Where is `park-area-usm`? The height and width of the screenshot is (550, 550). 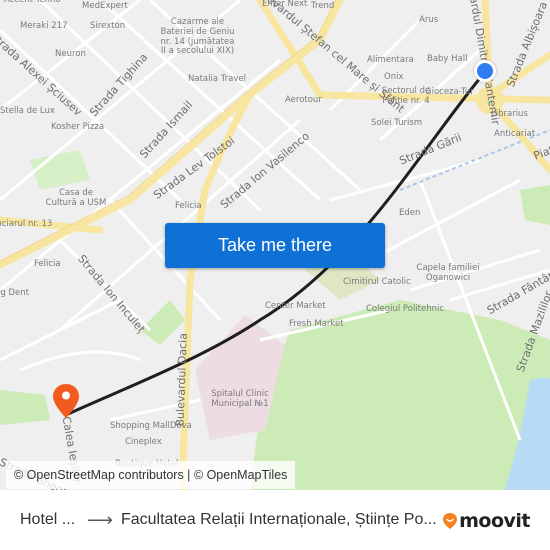 park-area-usm is located at coordinates (60, 170).